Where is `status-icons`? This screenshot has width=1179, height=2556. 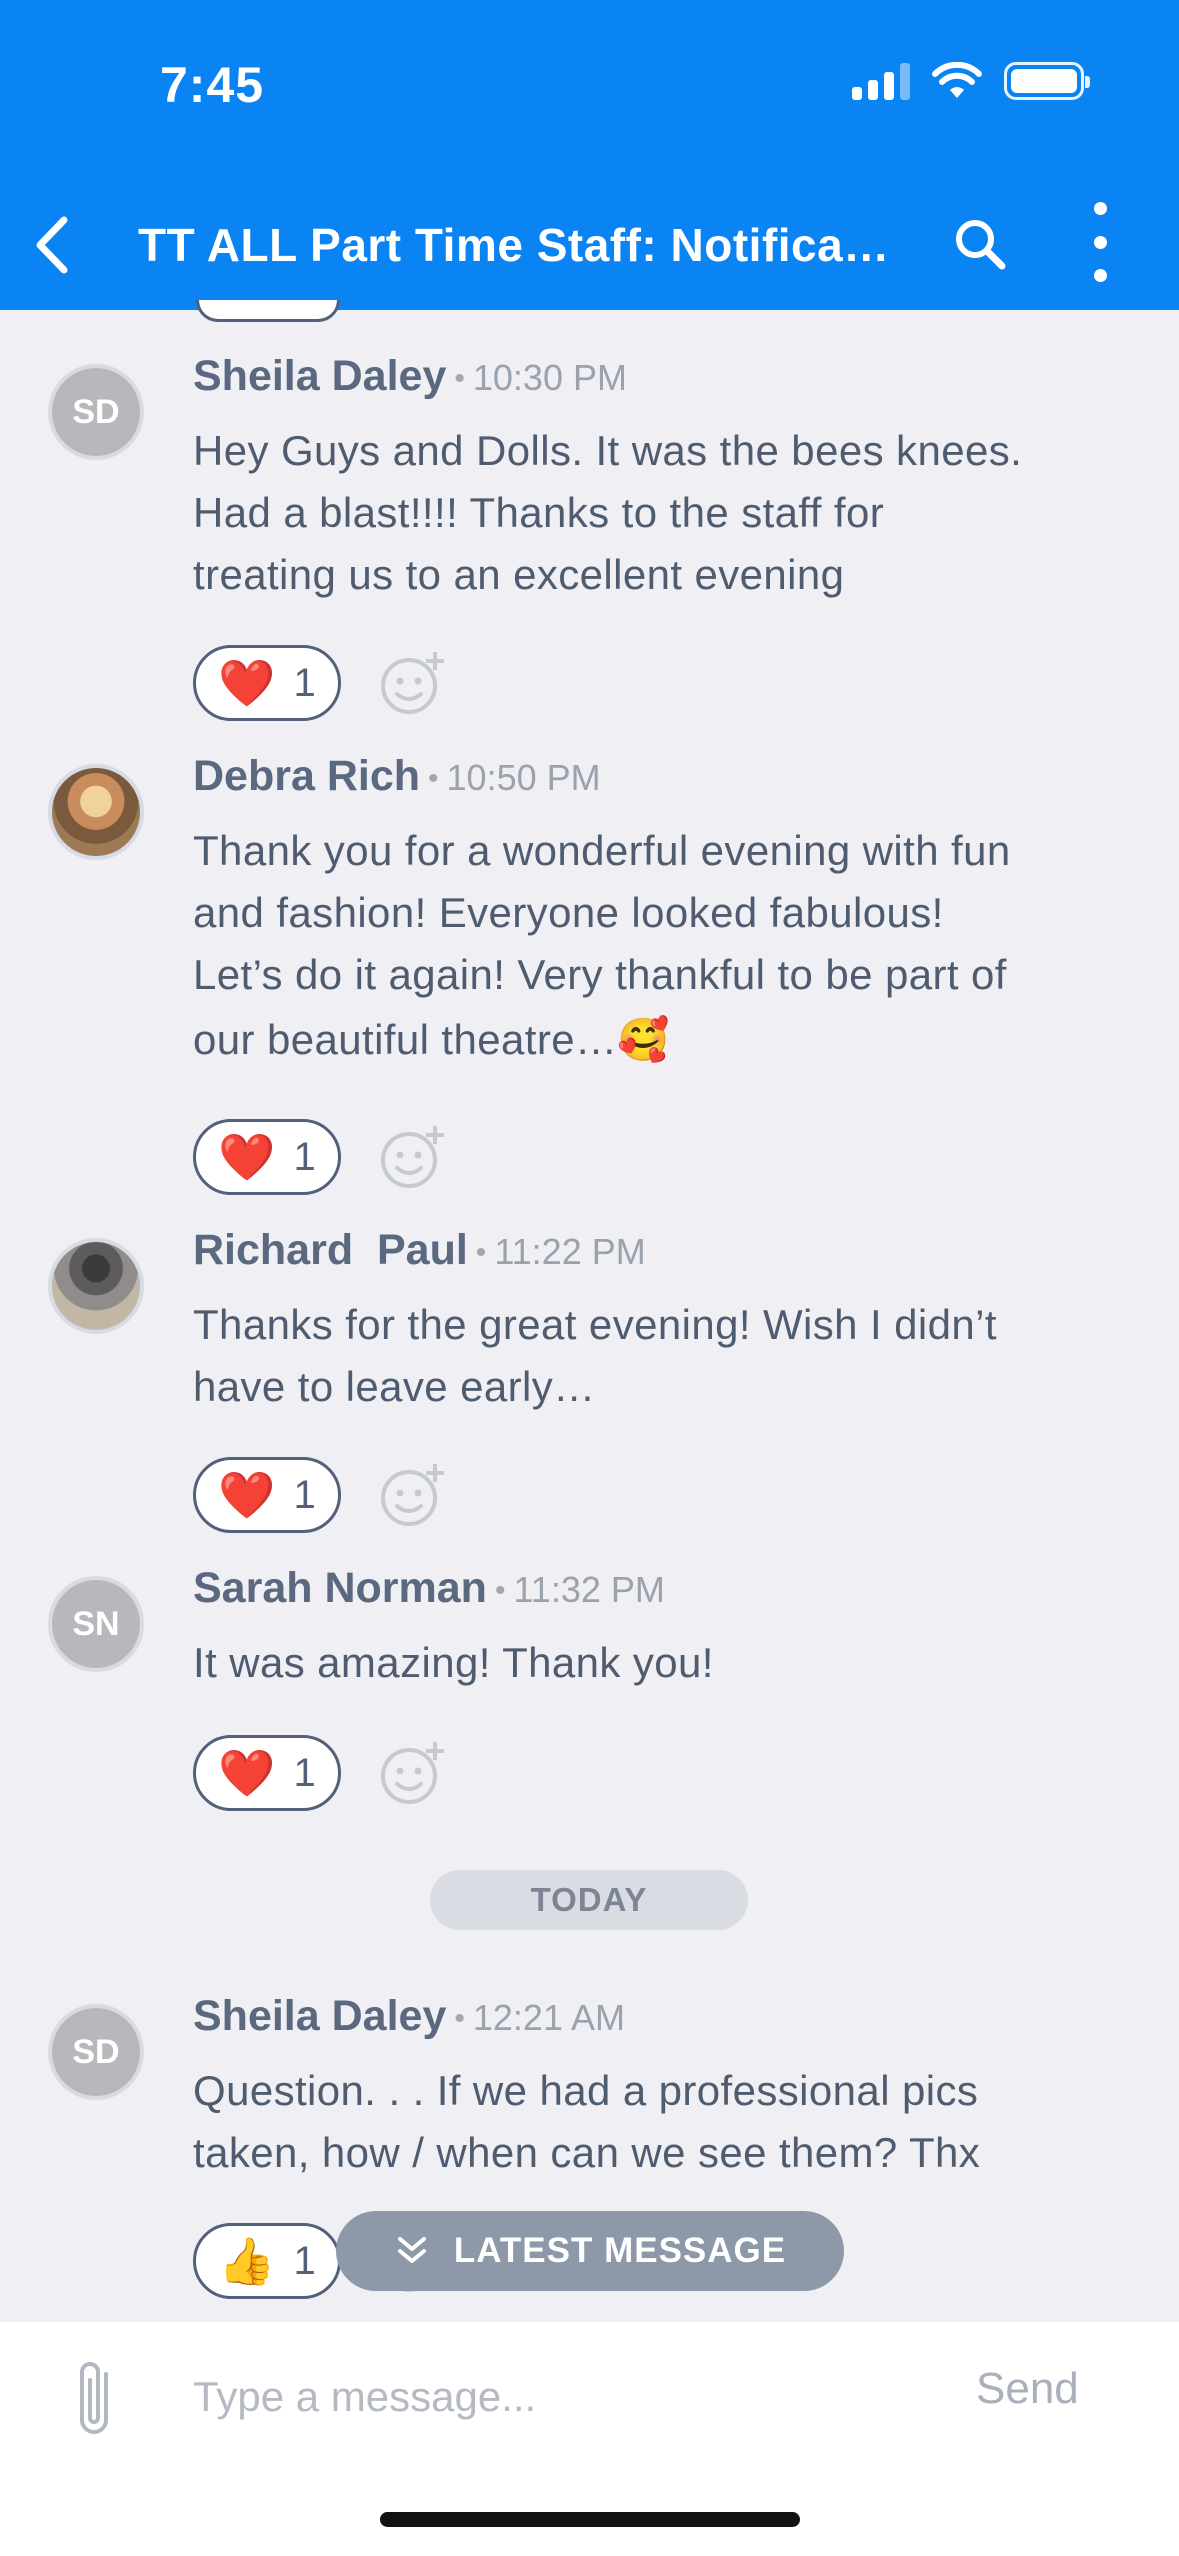
status-icons is located at coordinates (971, 81).